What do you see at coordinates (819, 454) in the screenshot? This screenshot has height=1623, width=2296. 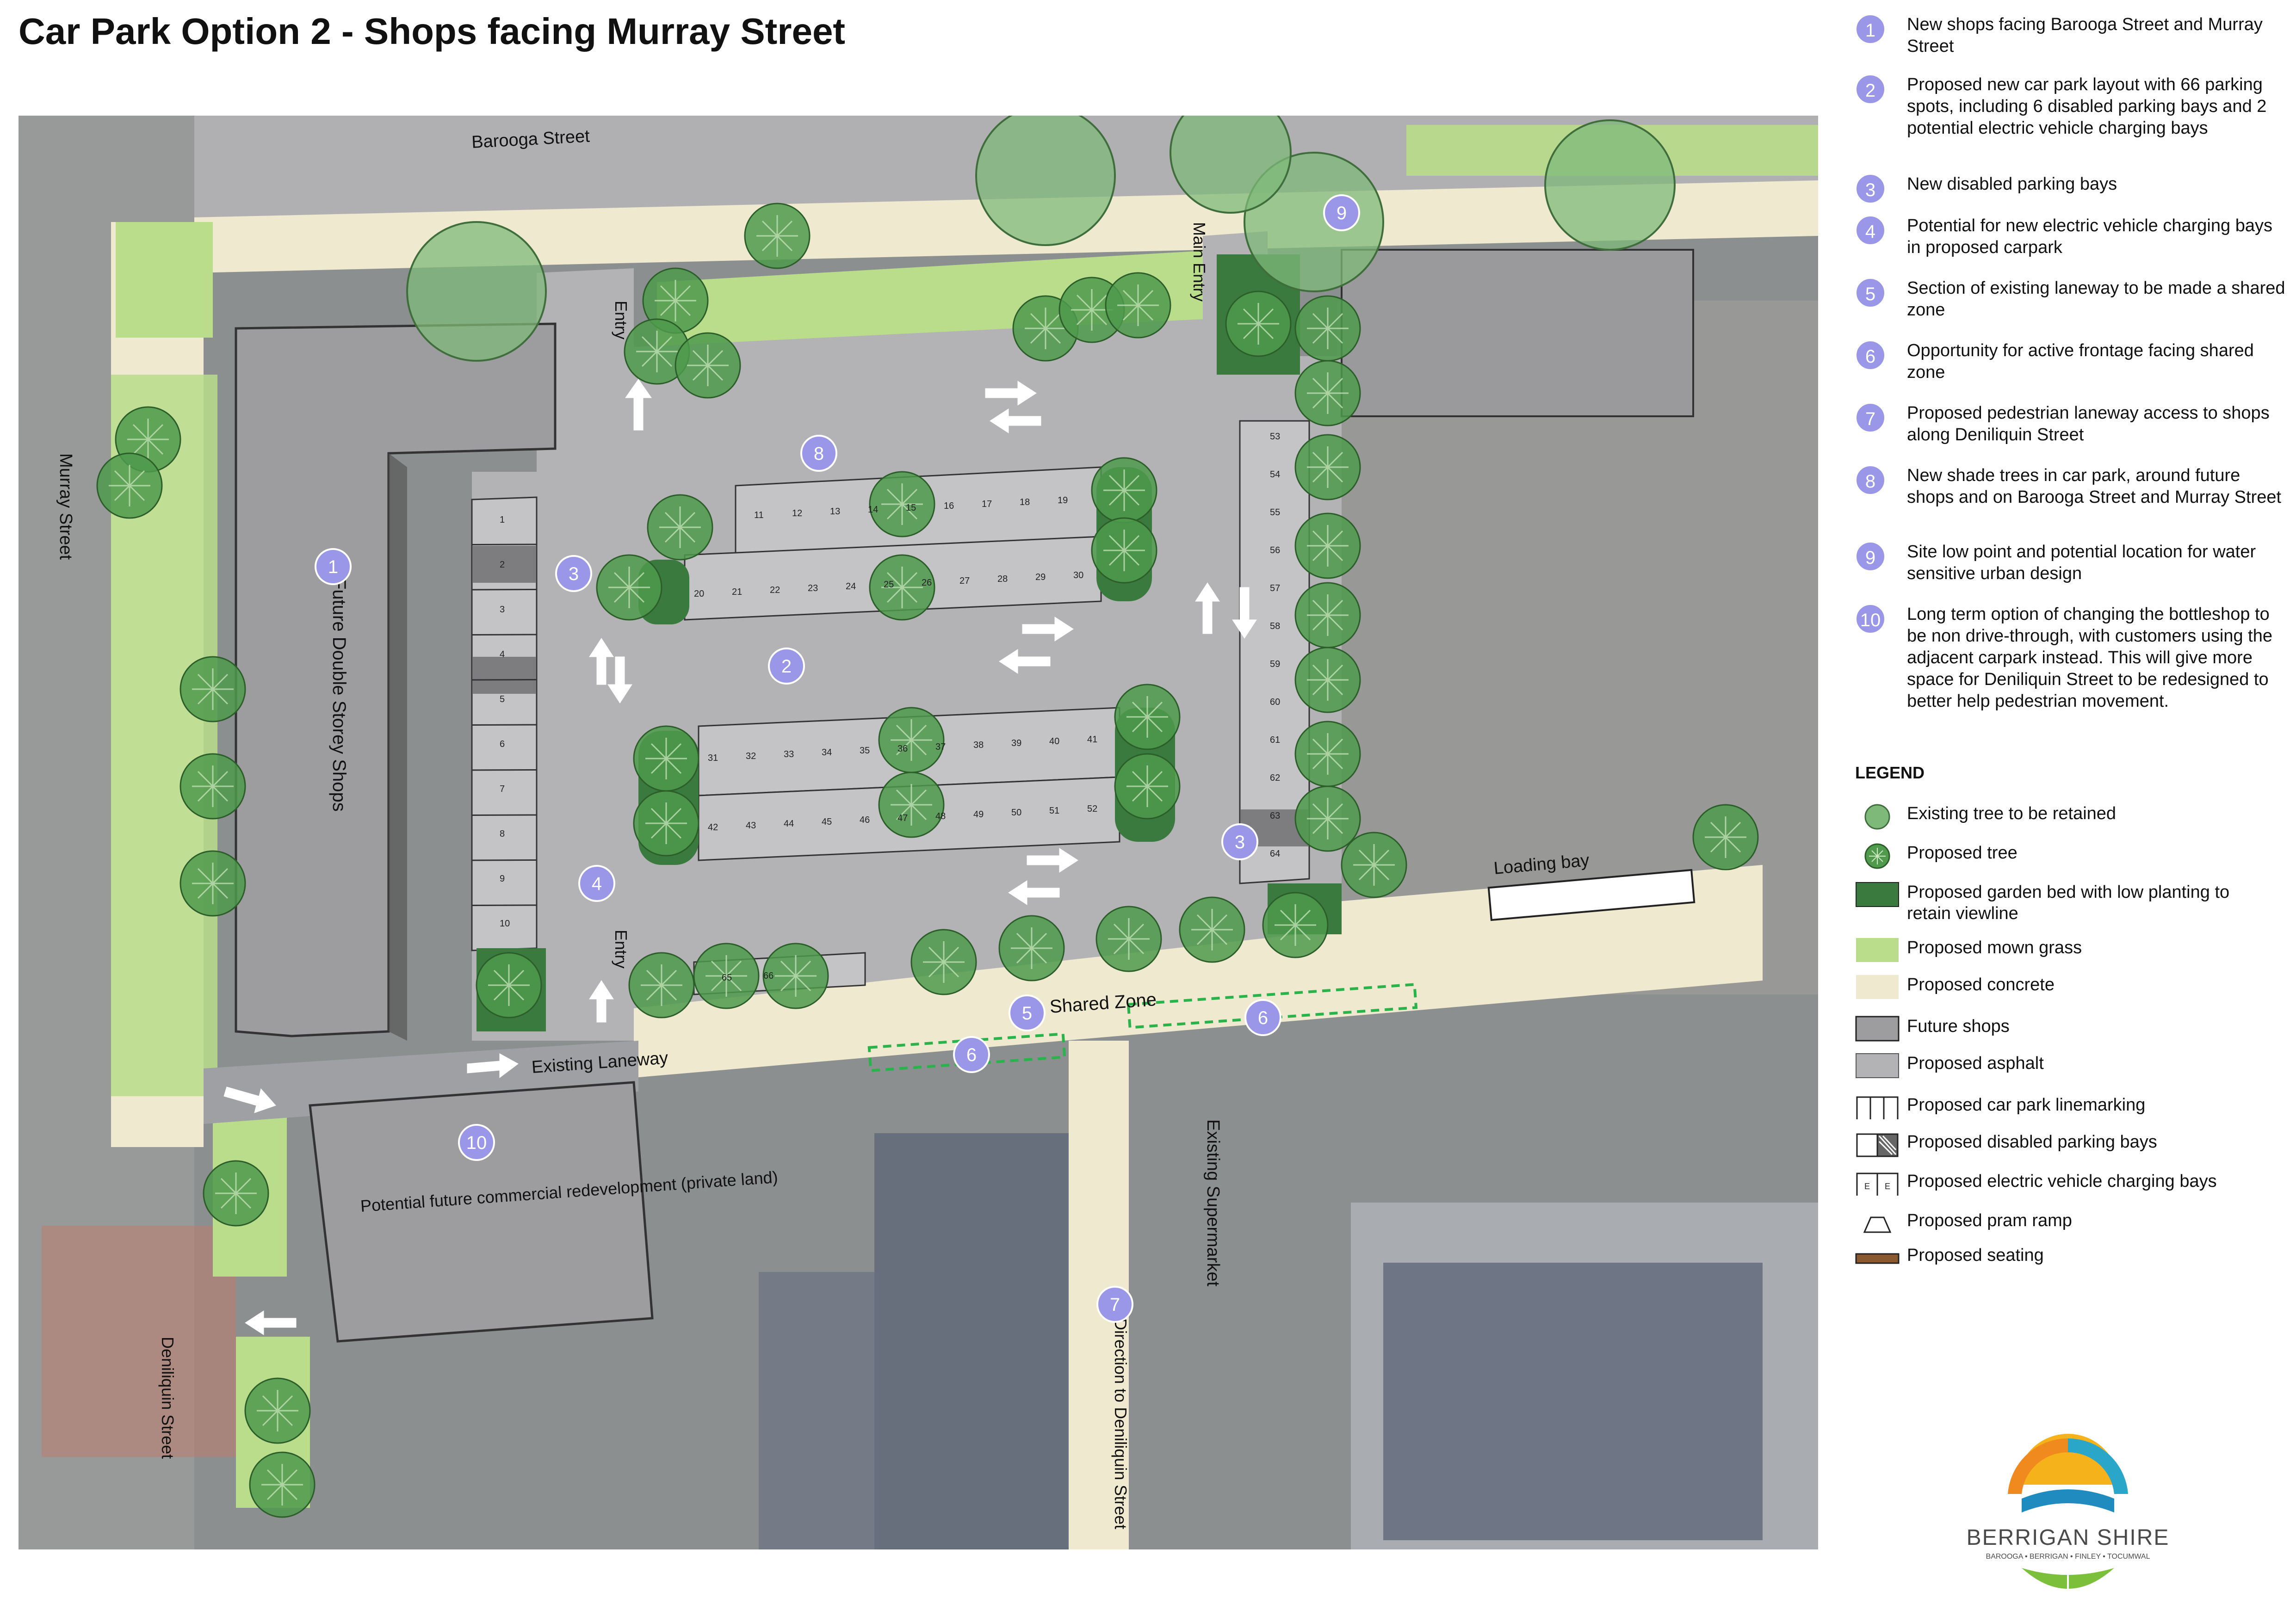 I see `map-callout-number: 8` at bounding box center [819, 454].